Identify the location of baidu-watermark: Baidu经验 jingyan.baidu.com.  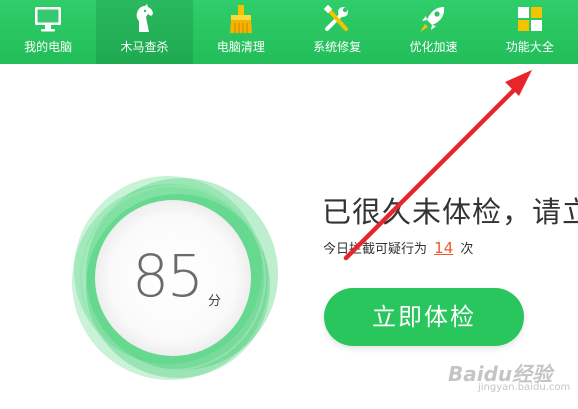
(505, 377).